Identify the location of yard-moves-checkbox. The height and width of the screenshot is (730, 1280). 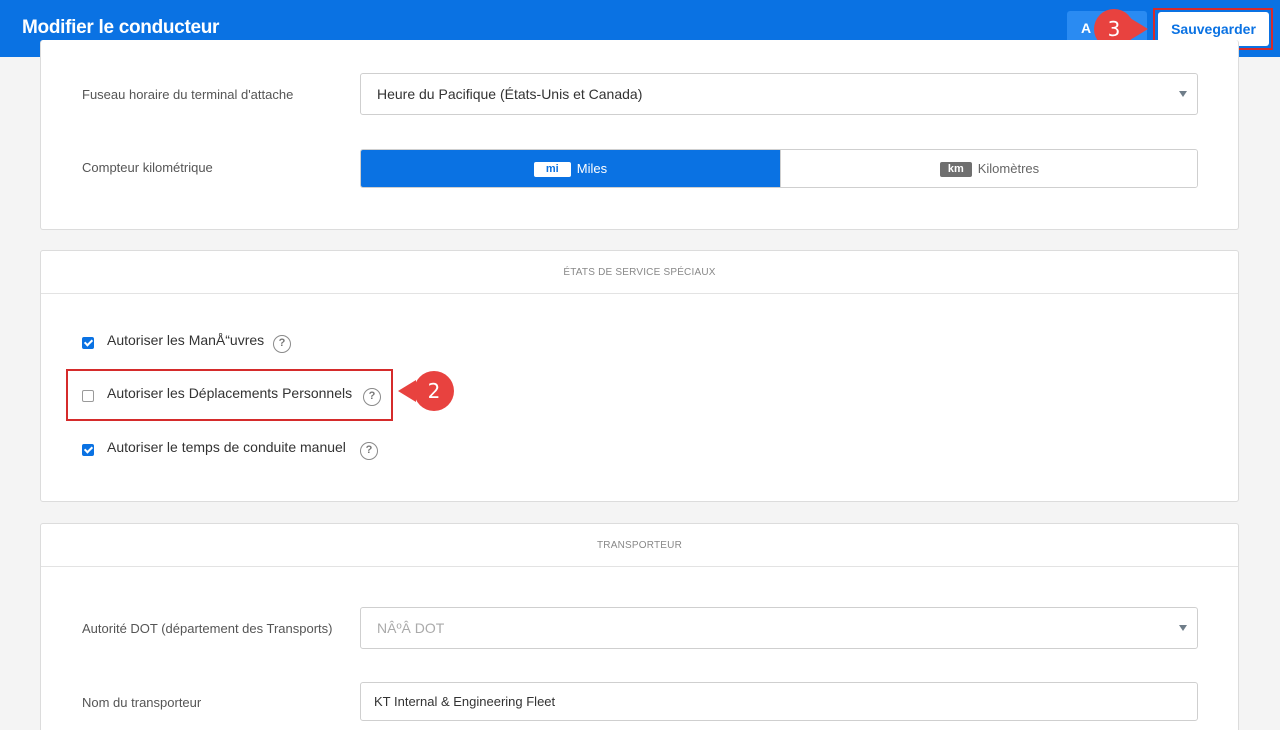
(88, 343).